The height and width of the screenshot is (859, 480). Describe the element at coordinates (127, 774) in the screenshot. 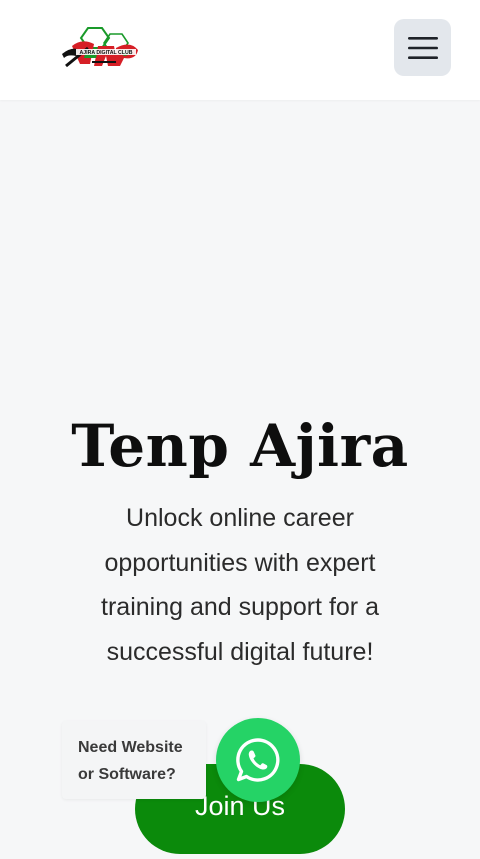

I see `whatsapp-prompt-line-2: or Software?` at that location.